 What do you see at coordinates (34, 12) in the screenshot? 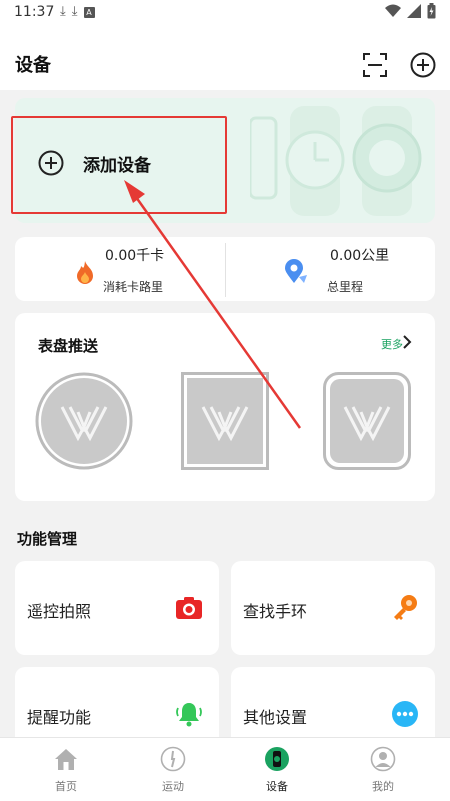
I see `status-time: 11:37` at bounding box center [34, 12].